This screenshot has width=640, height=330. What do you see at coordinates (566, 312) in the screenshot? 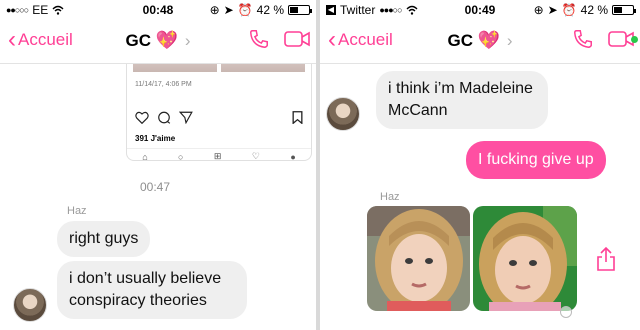
I see `scroll-indicator` at bounding box center [566, 312].